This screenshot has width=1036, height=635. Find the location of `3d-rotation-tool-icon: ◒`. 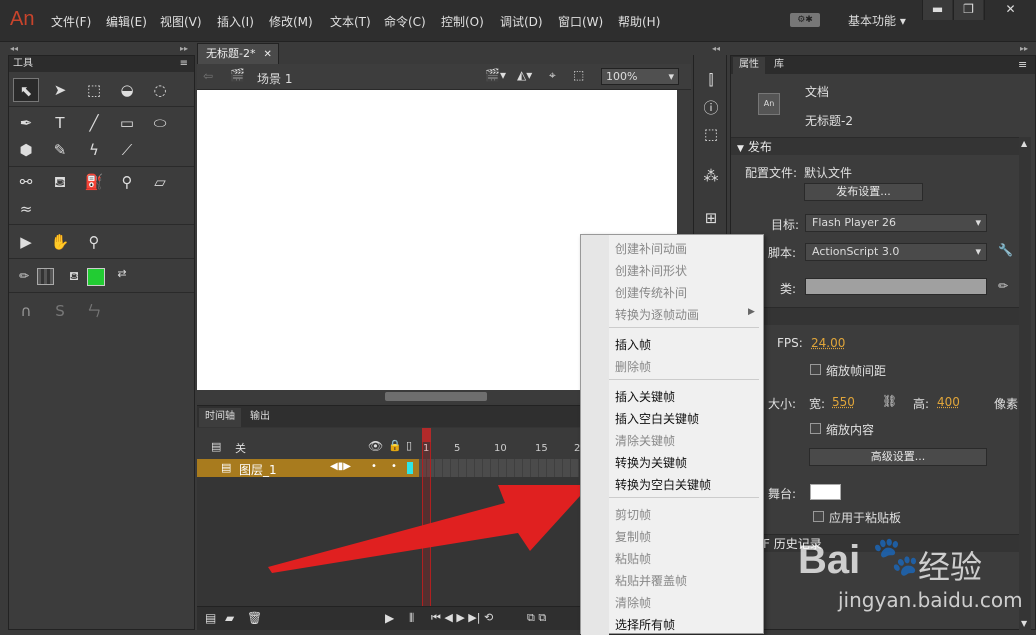

3d-rotation-tool-icon: ◒ is located at coordinates (127, 90).